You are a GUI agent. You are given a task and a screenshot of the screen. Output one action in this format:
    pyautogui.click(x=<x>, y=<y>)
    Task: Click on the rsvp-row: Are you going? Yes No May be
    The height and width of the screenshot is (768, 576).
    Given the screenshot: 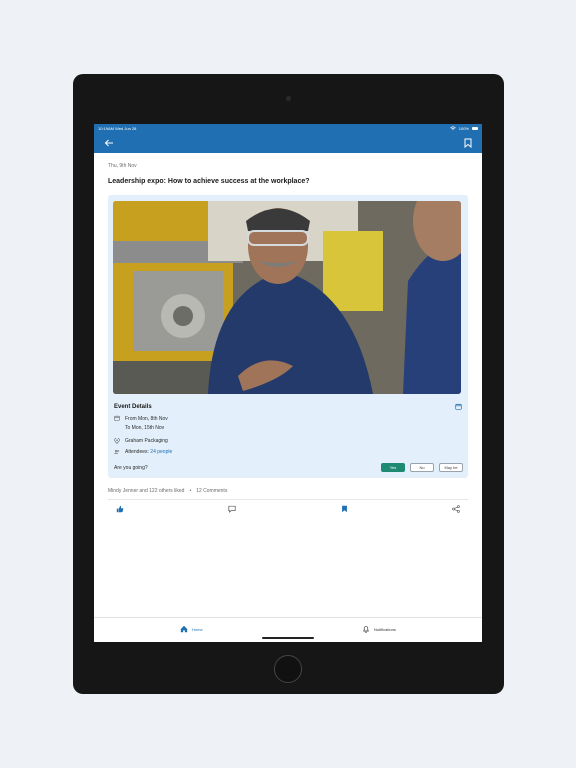 What is the action you would take?
    pyautogui.click(x=288, y=467)
    